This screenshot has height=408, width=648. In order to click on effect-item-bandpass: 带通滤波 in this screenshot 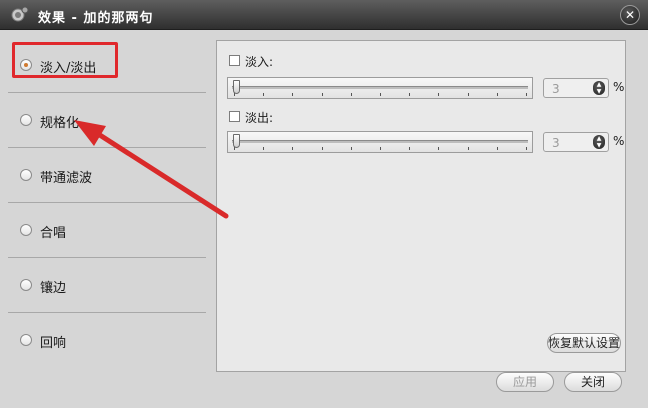, I will do `click(107, 175)`.